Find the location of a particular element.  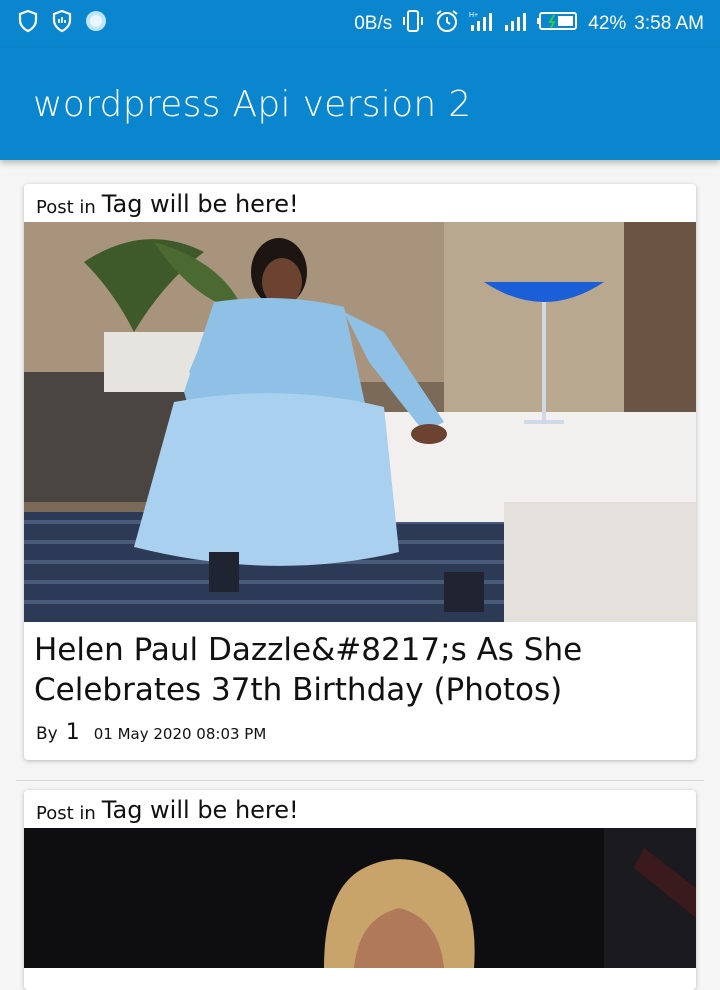

post-meta: By 1 01 May 2020 08:03 PM is located at coordinates (366, 732).